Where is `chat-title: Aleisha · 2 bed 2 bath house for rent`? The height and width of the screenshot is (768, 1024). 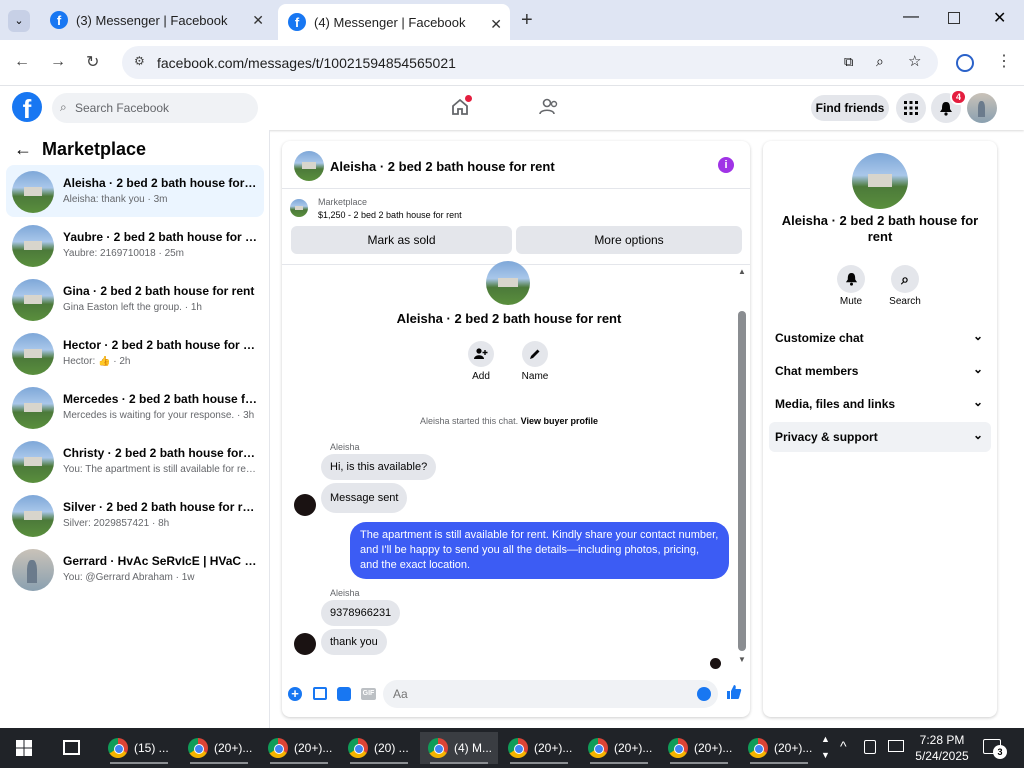 chat-title: Aleisha · 2 bed 2 bath house for rent is located at coordinates (442, 166).